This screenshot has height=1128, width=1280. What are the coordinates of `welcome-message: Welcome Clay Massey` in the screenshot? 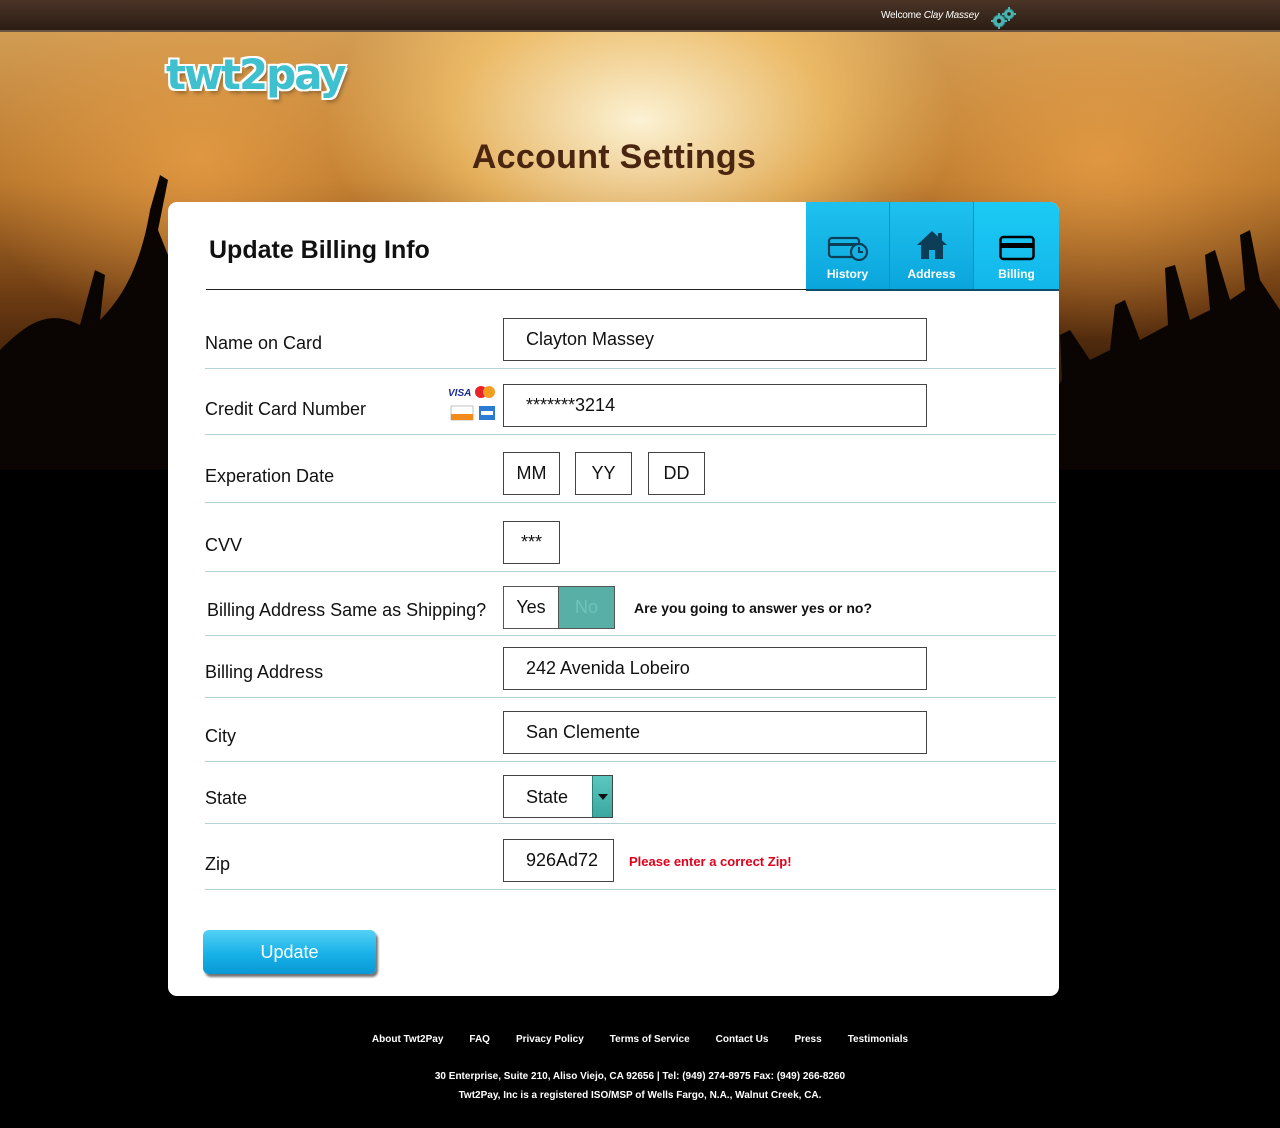 It's located at (930, 15).